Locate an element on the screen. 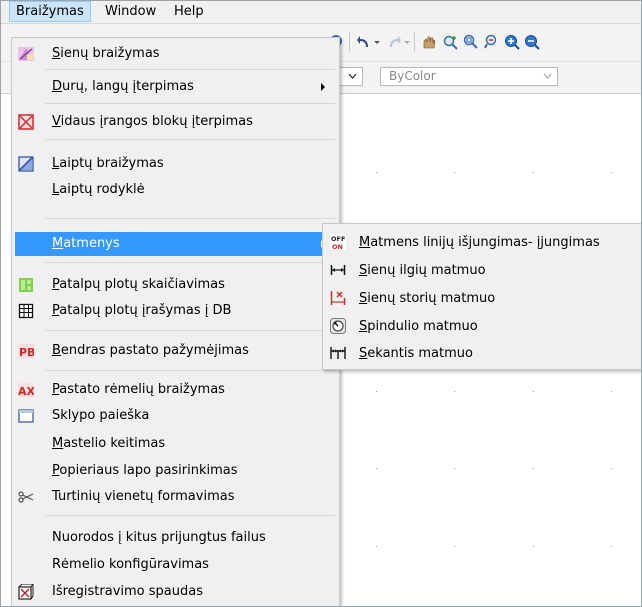 The width and height of the screenshot is (642, 607). menu-item-label: astelio keitimas is located at coordinates (114, 443).